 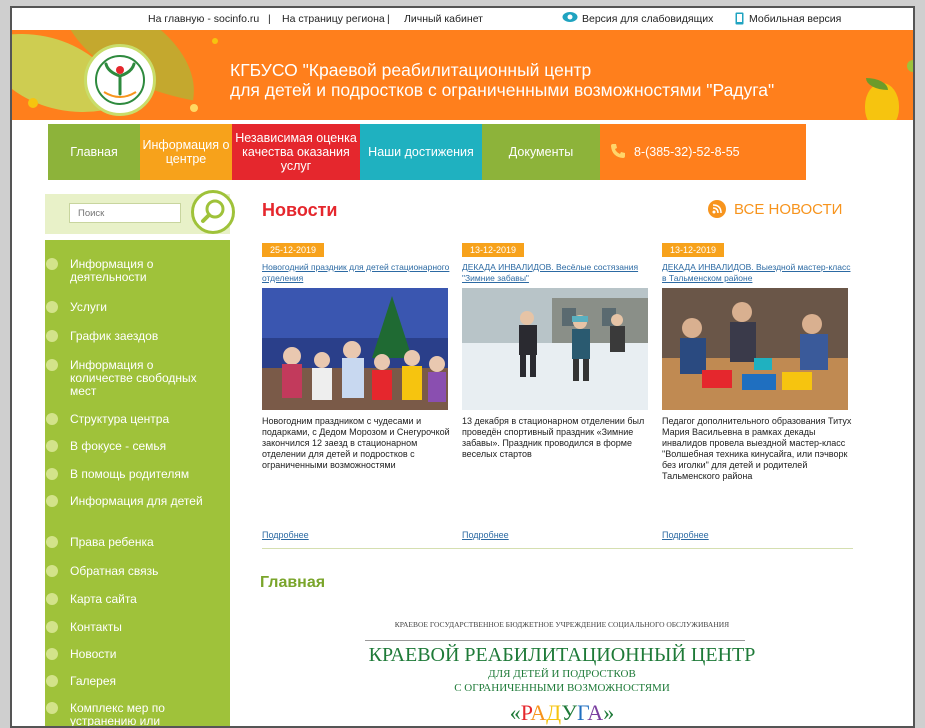 I want to click on rss-icon, so click(x=717, y=209).